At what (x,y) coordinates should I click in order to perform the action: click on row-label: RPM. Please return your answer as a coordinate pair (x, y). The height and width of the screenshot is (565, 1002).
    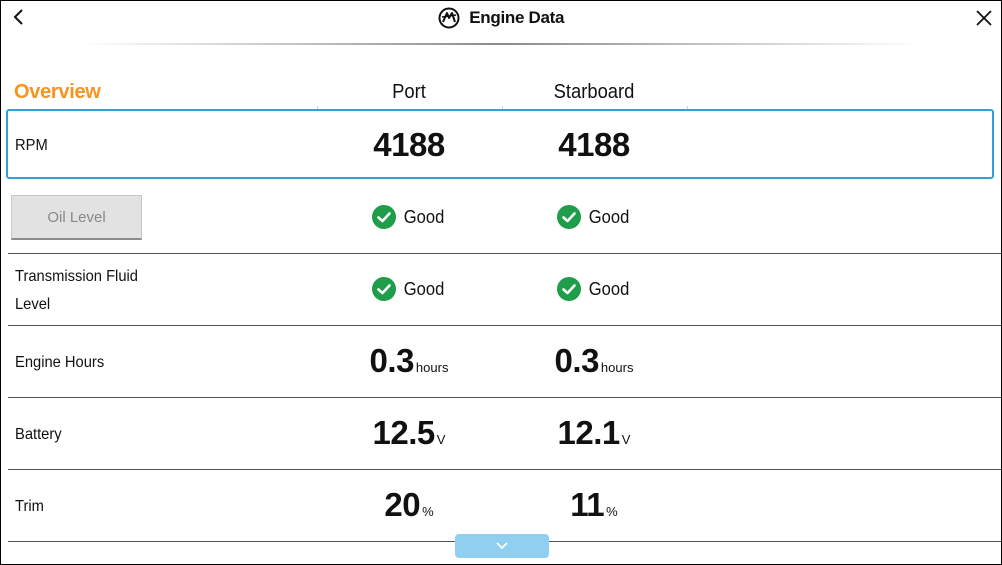
    Looking at the image, I should click on (31, 145).